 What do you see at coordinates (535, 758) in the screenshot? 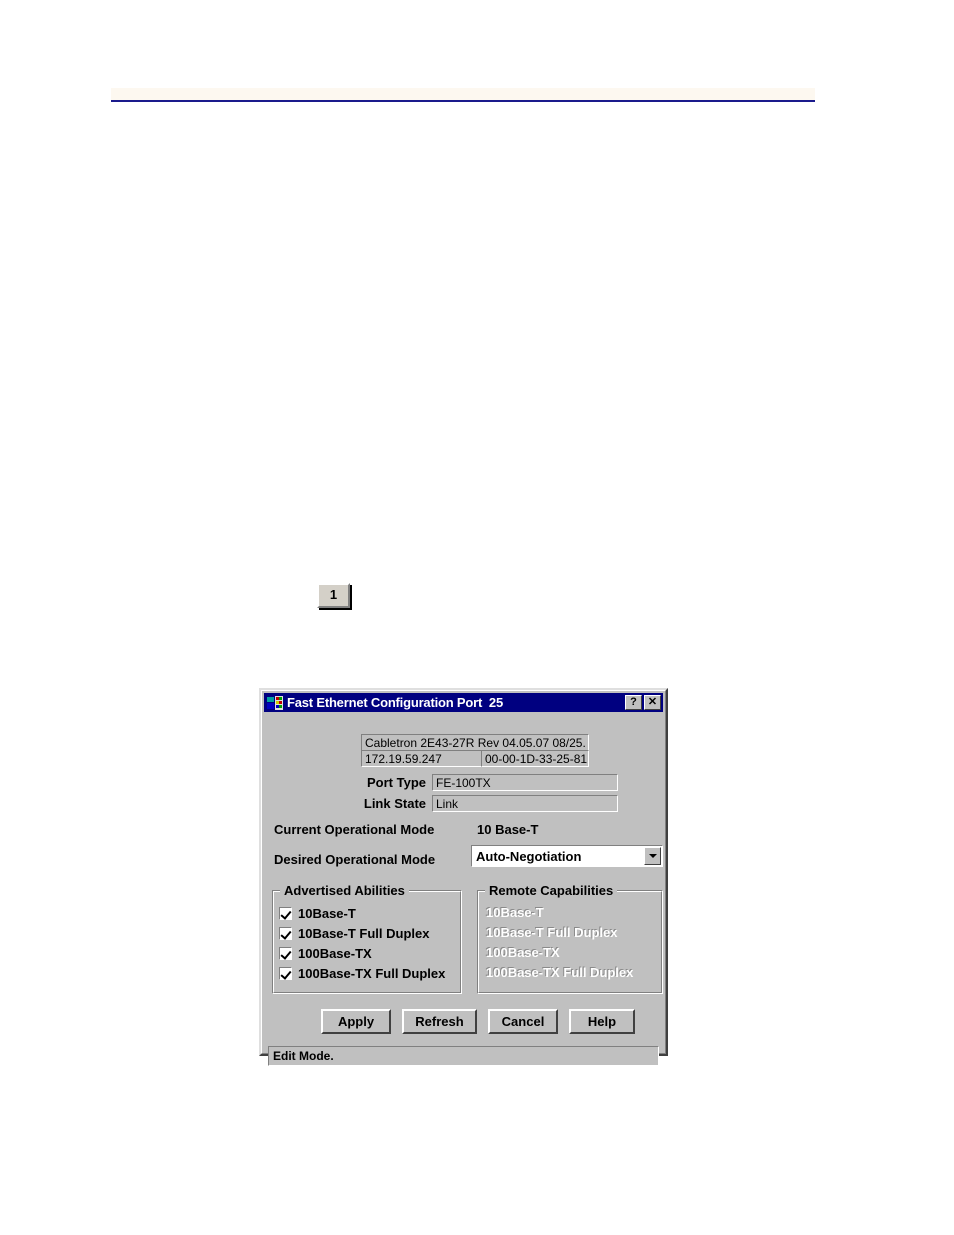
I see `device-mac-field: 00-00-1D-33-25-81` at bounding box center [535, 758].